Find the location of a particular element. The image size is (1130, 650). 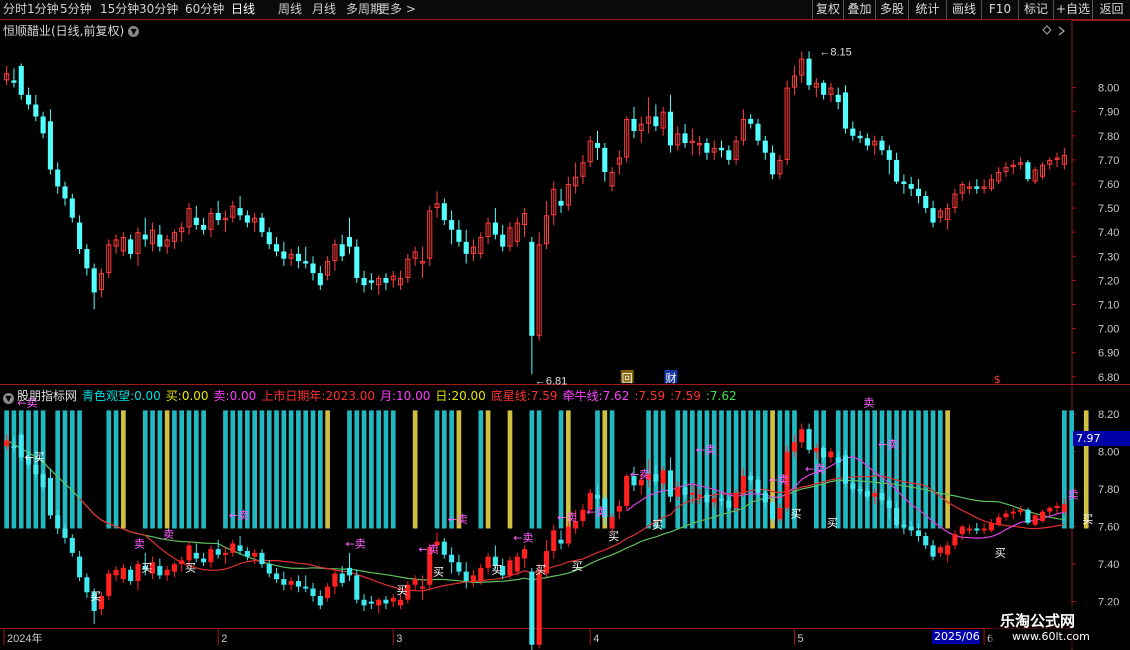

indicator-label: 日: is located at coordinates (443, 396).